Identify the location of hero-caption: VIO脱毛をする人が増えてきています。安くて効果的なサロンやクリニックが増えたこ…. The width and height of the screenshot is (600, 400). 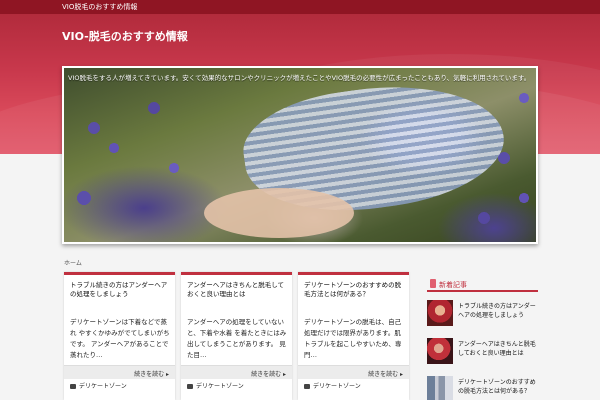
(299, 78).